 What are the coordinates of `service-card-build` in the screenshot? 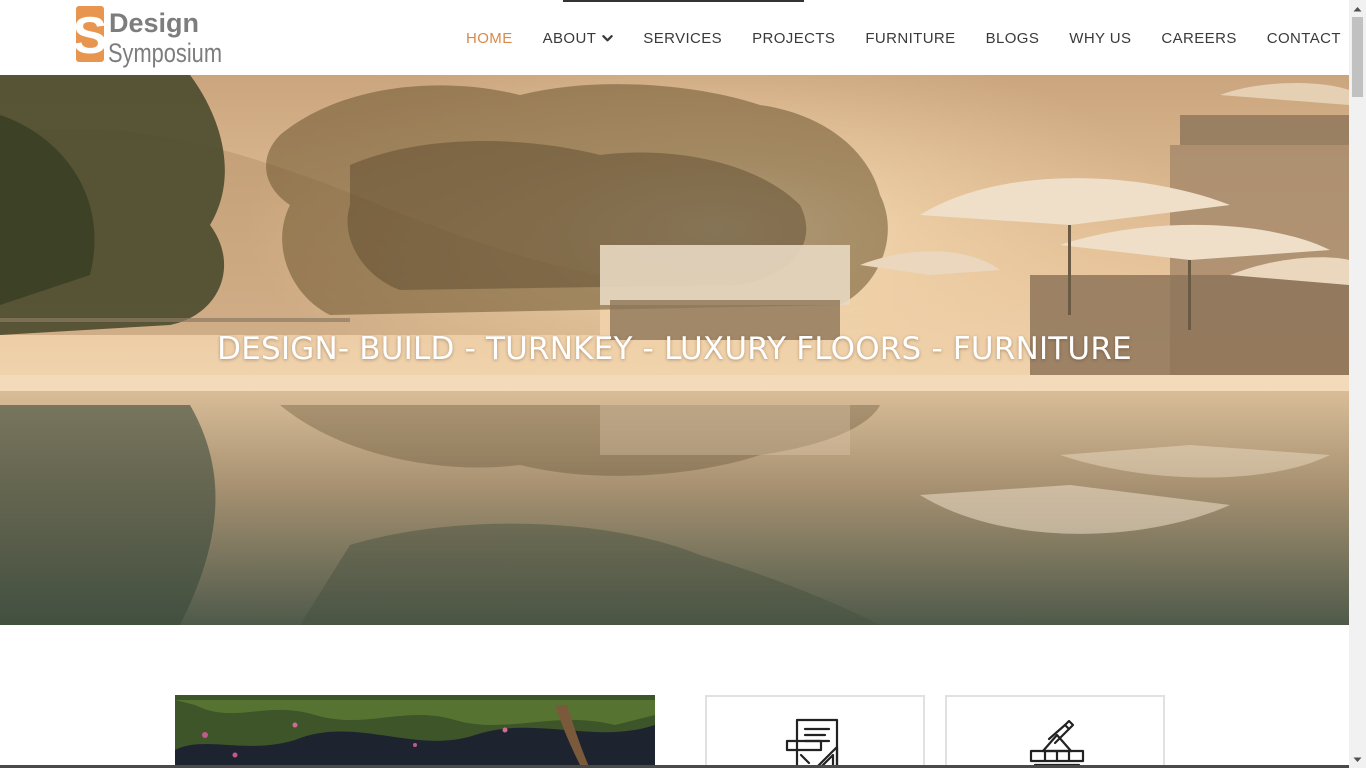 It's located at (1055, 731).